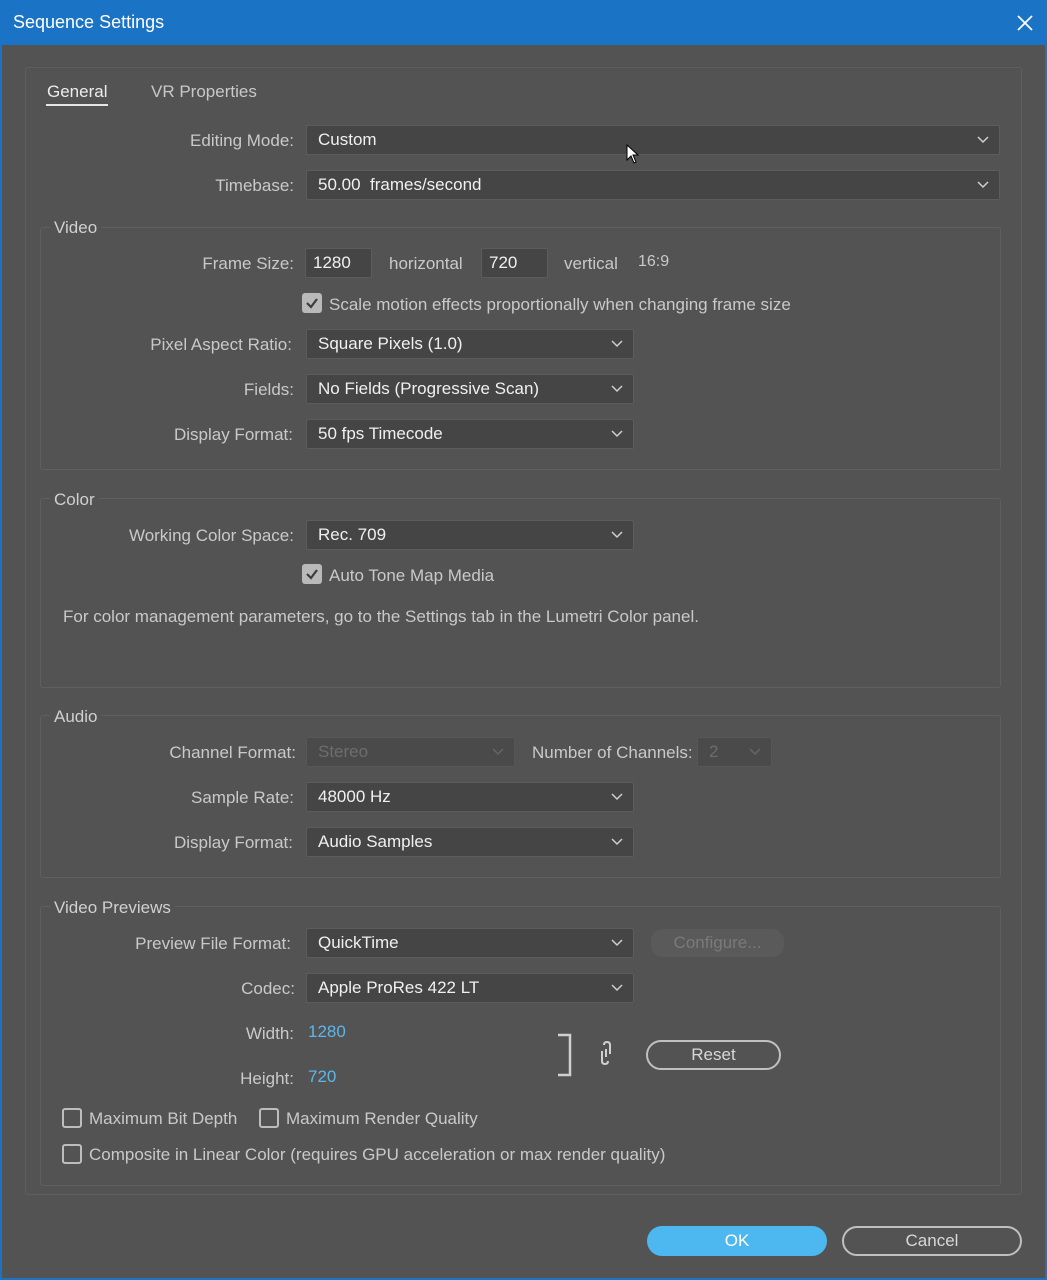 The image size is (1047, 1280). Describe the element at coordinates (429, 388) in the screenshot. I see `fields-value: No Fields (Progressive Scan)` at that location.